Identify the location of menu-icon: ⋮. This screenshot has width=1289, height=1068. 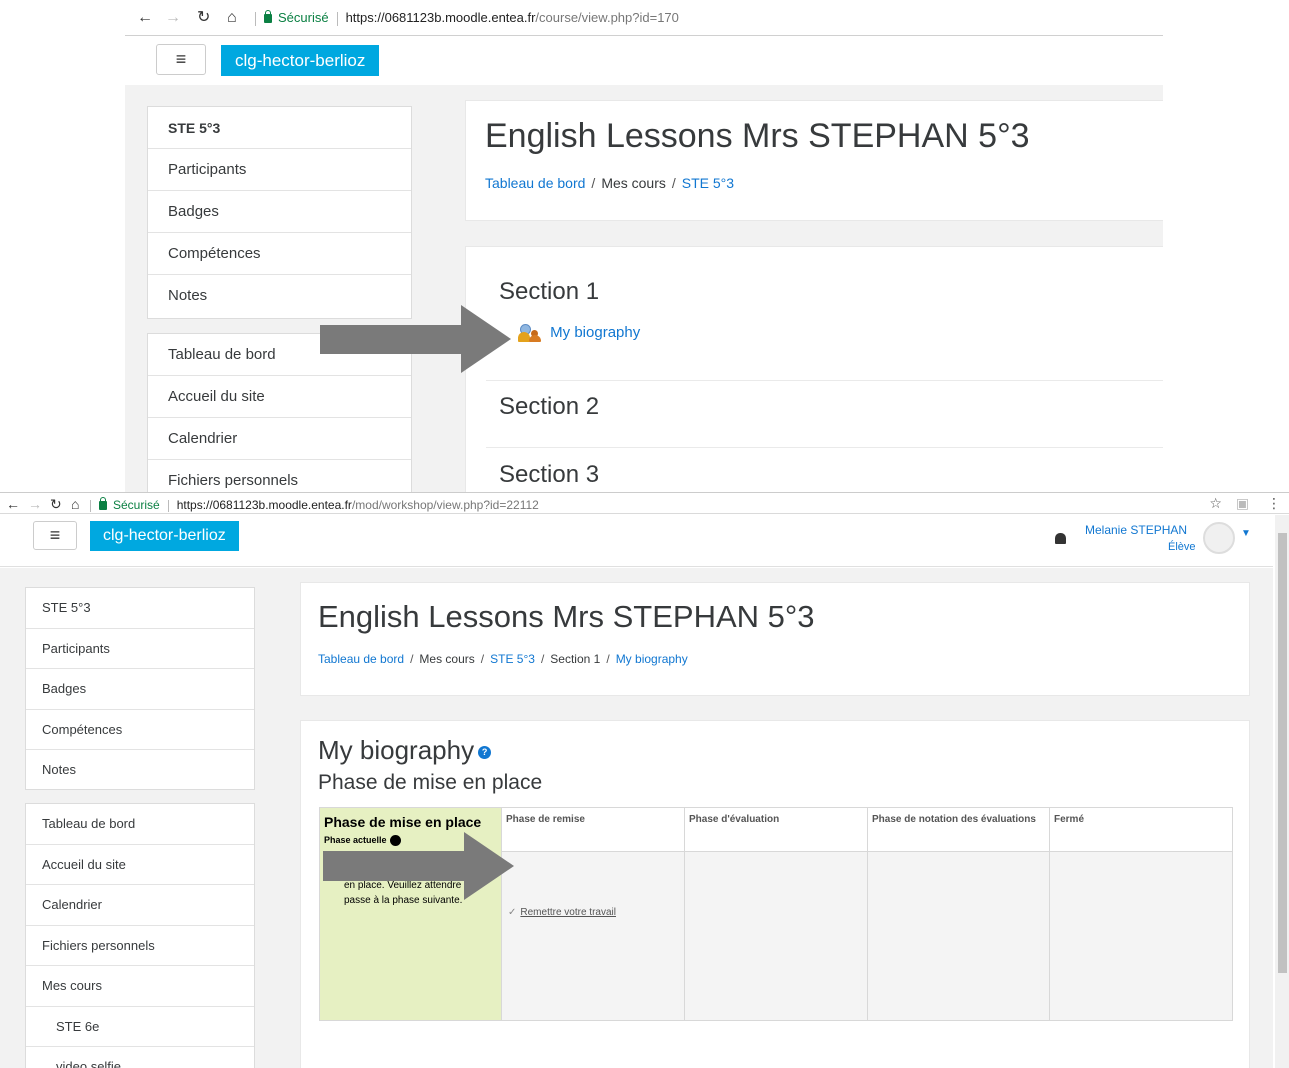
(1274, 503).